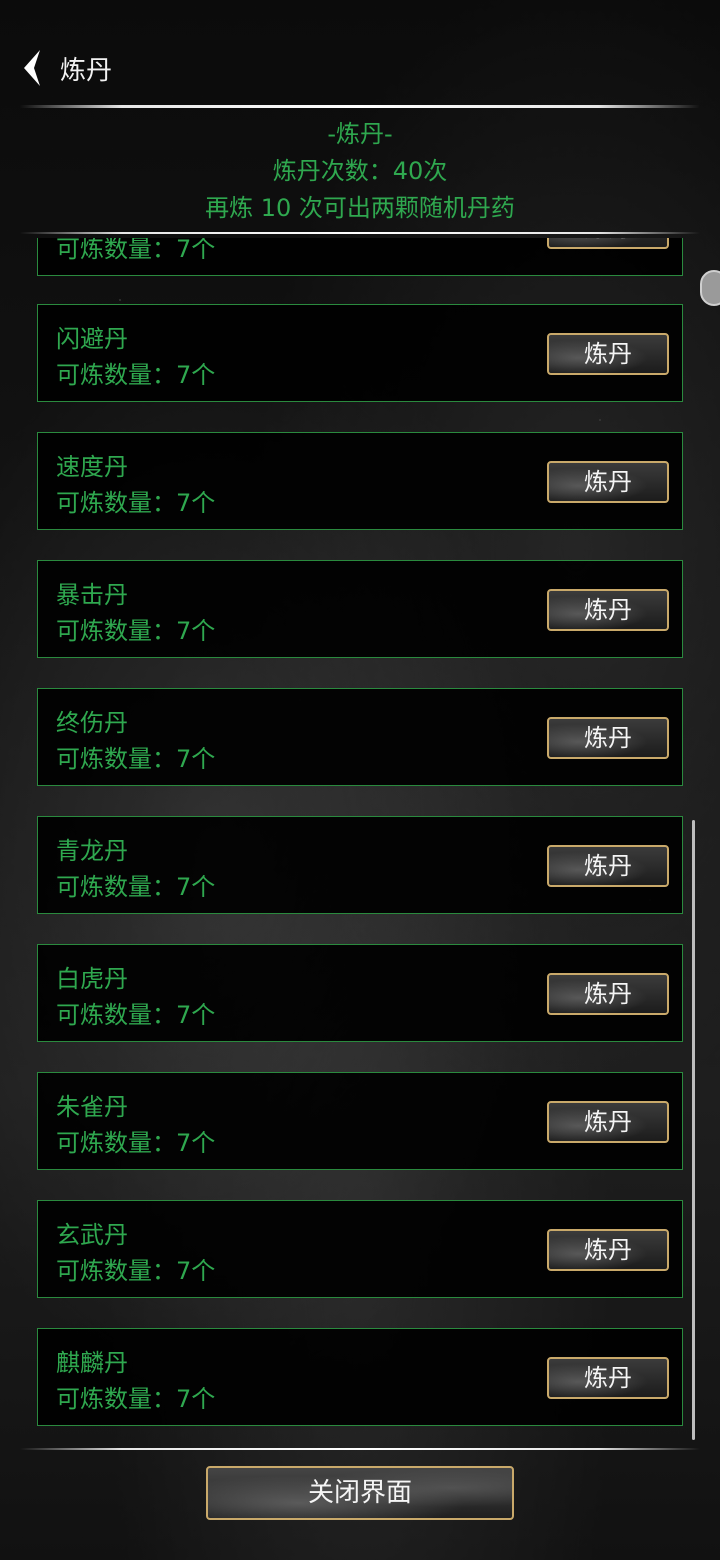 Image resolution: width=720 pixels, height=1560 pixels. Describe the element at coordinates (360, 233) in the screenshot. I see `header-divider` at that location.